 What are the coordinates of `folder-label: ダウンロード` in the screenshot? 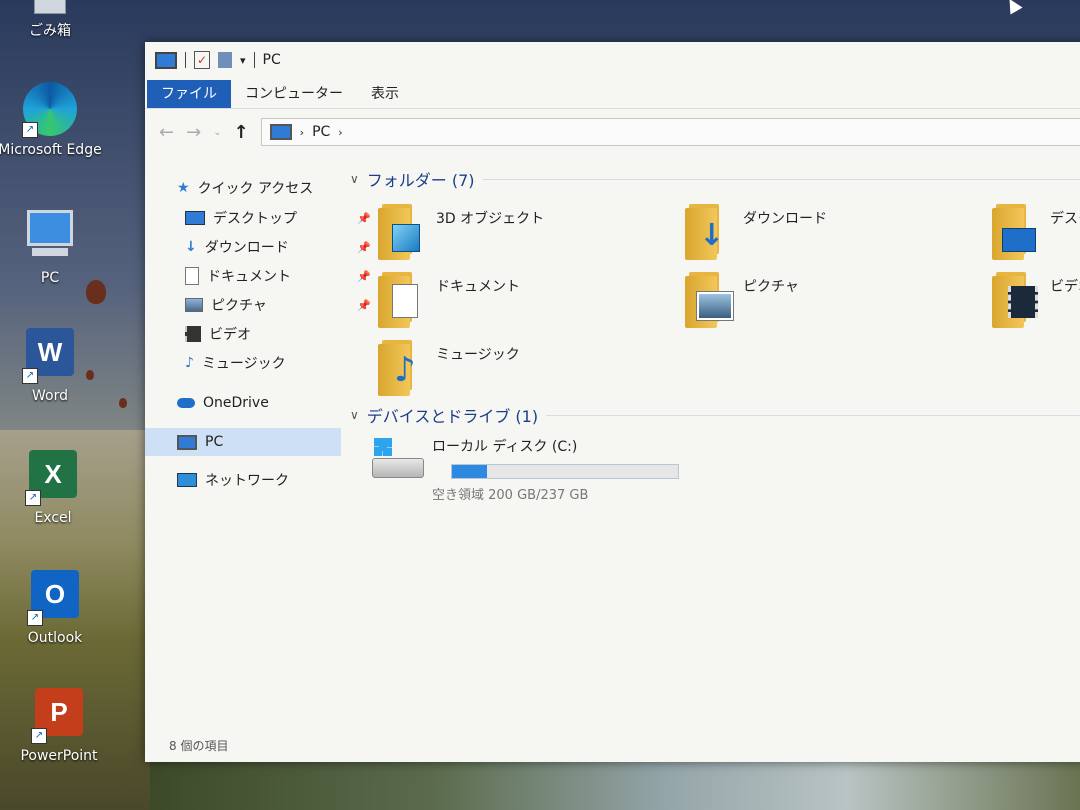 It's located at (785, 219).